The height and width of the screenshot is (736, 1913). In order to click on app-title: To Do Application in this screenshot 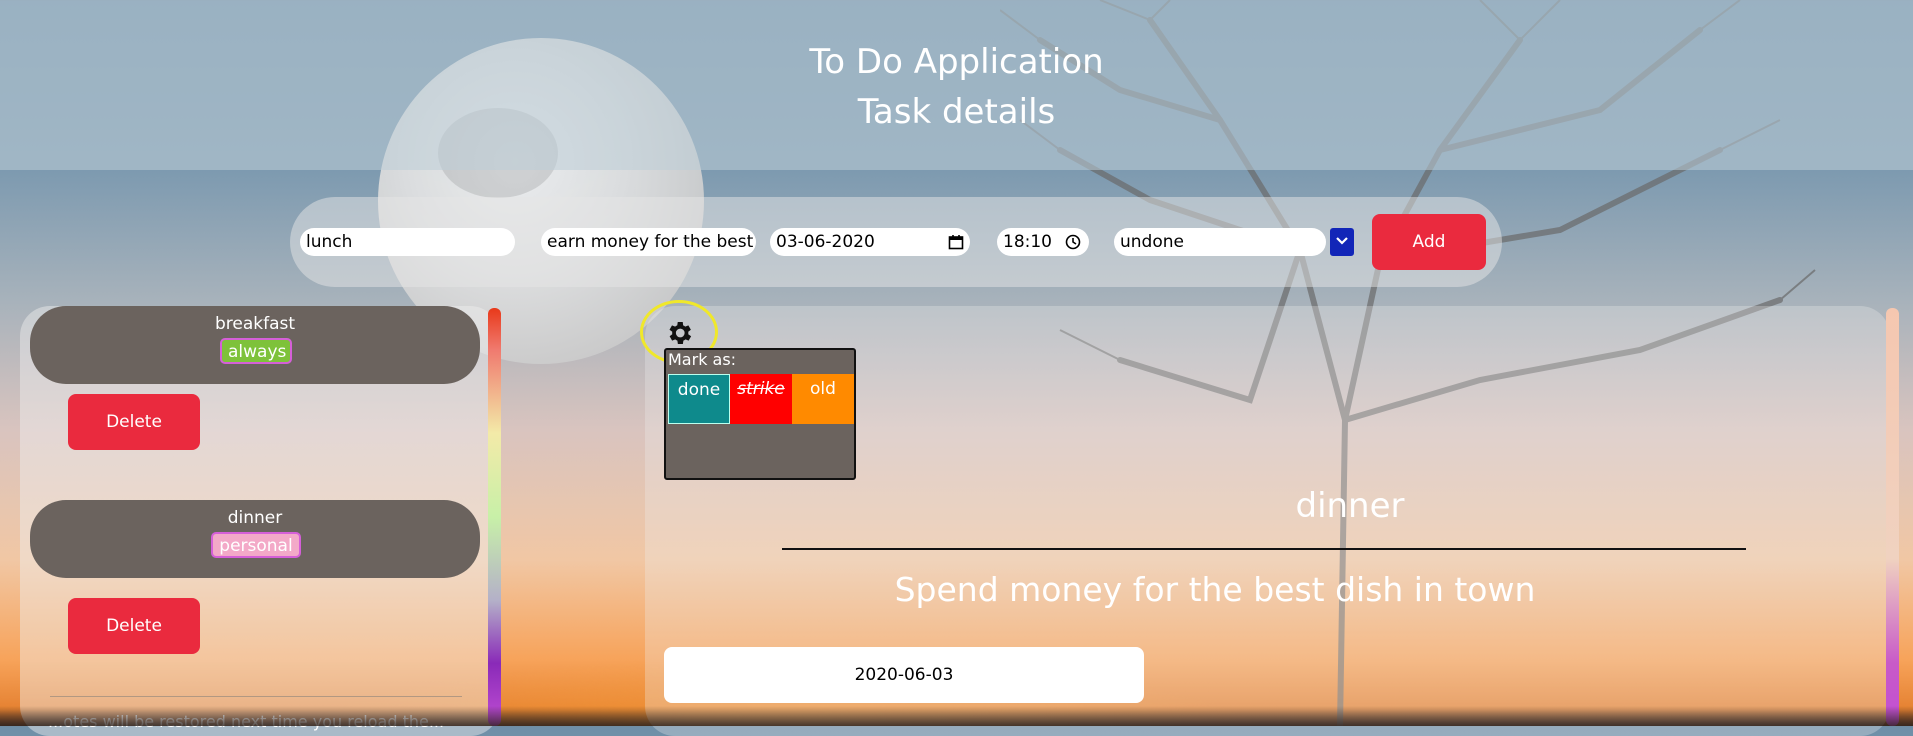, I will do `click(956, 62)`.